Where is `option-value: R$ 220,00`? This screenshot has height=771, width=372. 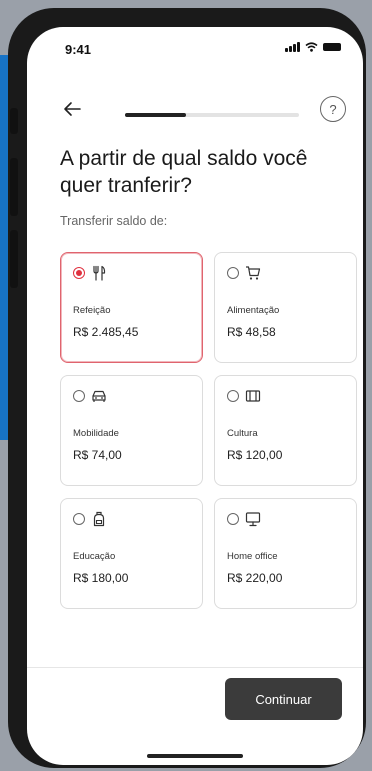
option-value: R$ 220,00 is located at coordinates (255, 578).